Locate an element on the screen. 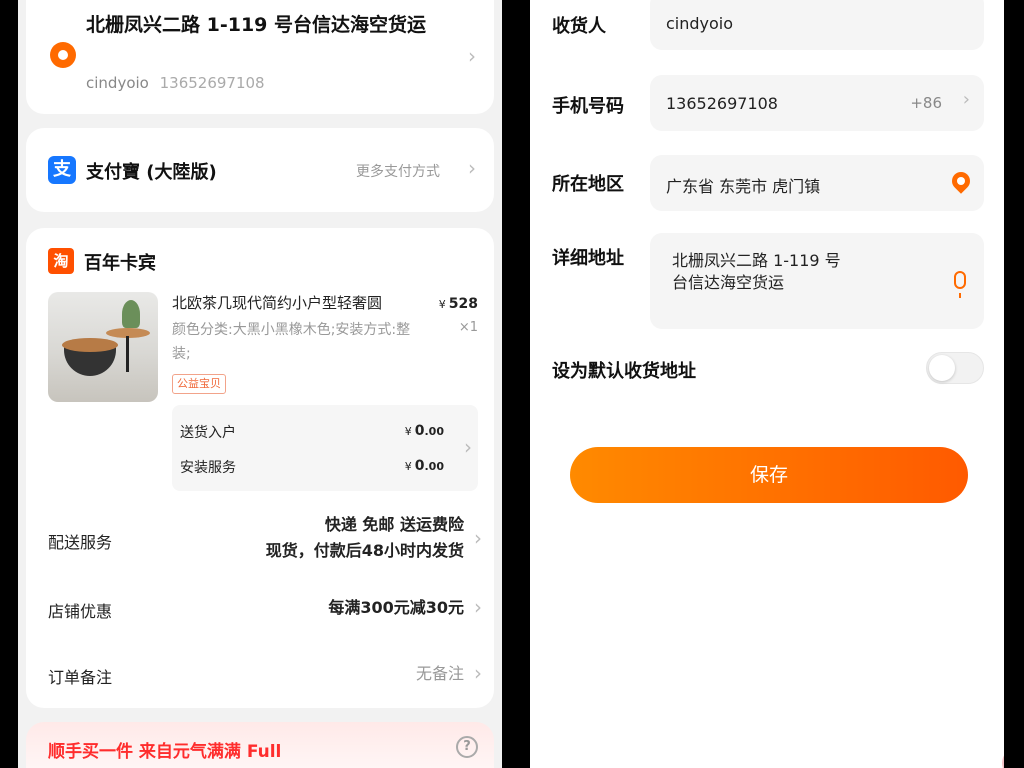 The height and width of the screenshot is (768, 1024). detail-address-label: 详细地址 is located at coordinates (588, 258).